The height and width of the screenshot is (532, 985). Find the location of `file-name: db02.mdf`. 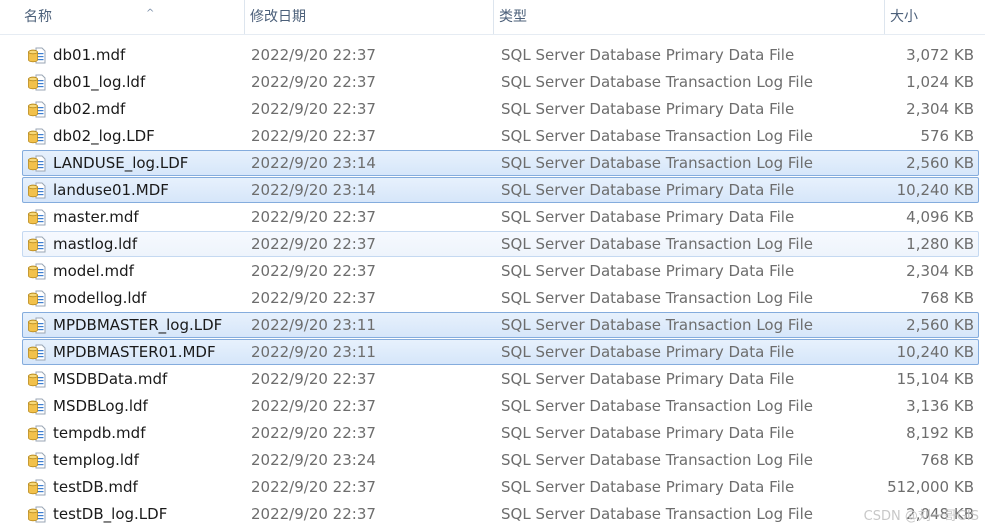

file-name: db02.mdf is located at coordinates (89, 109).